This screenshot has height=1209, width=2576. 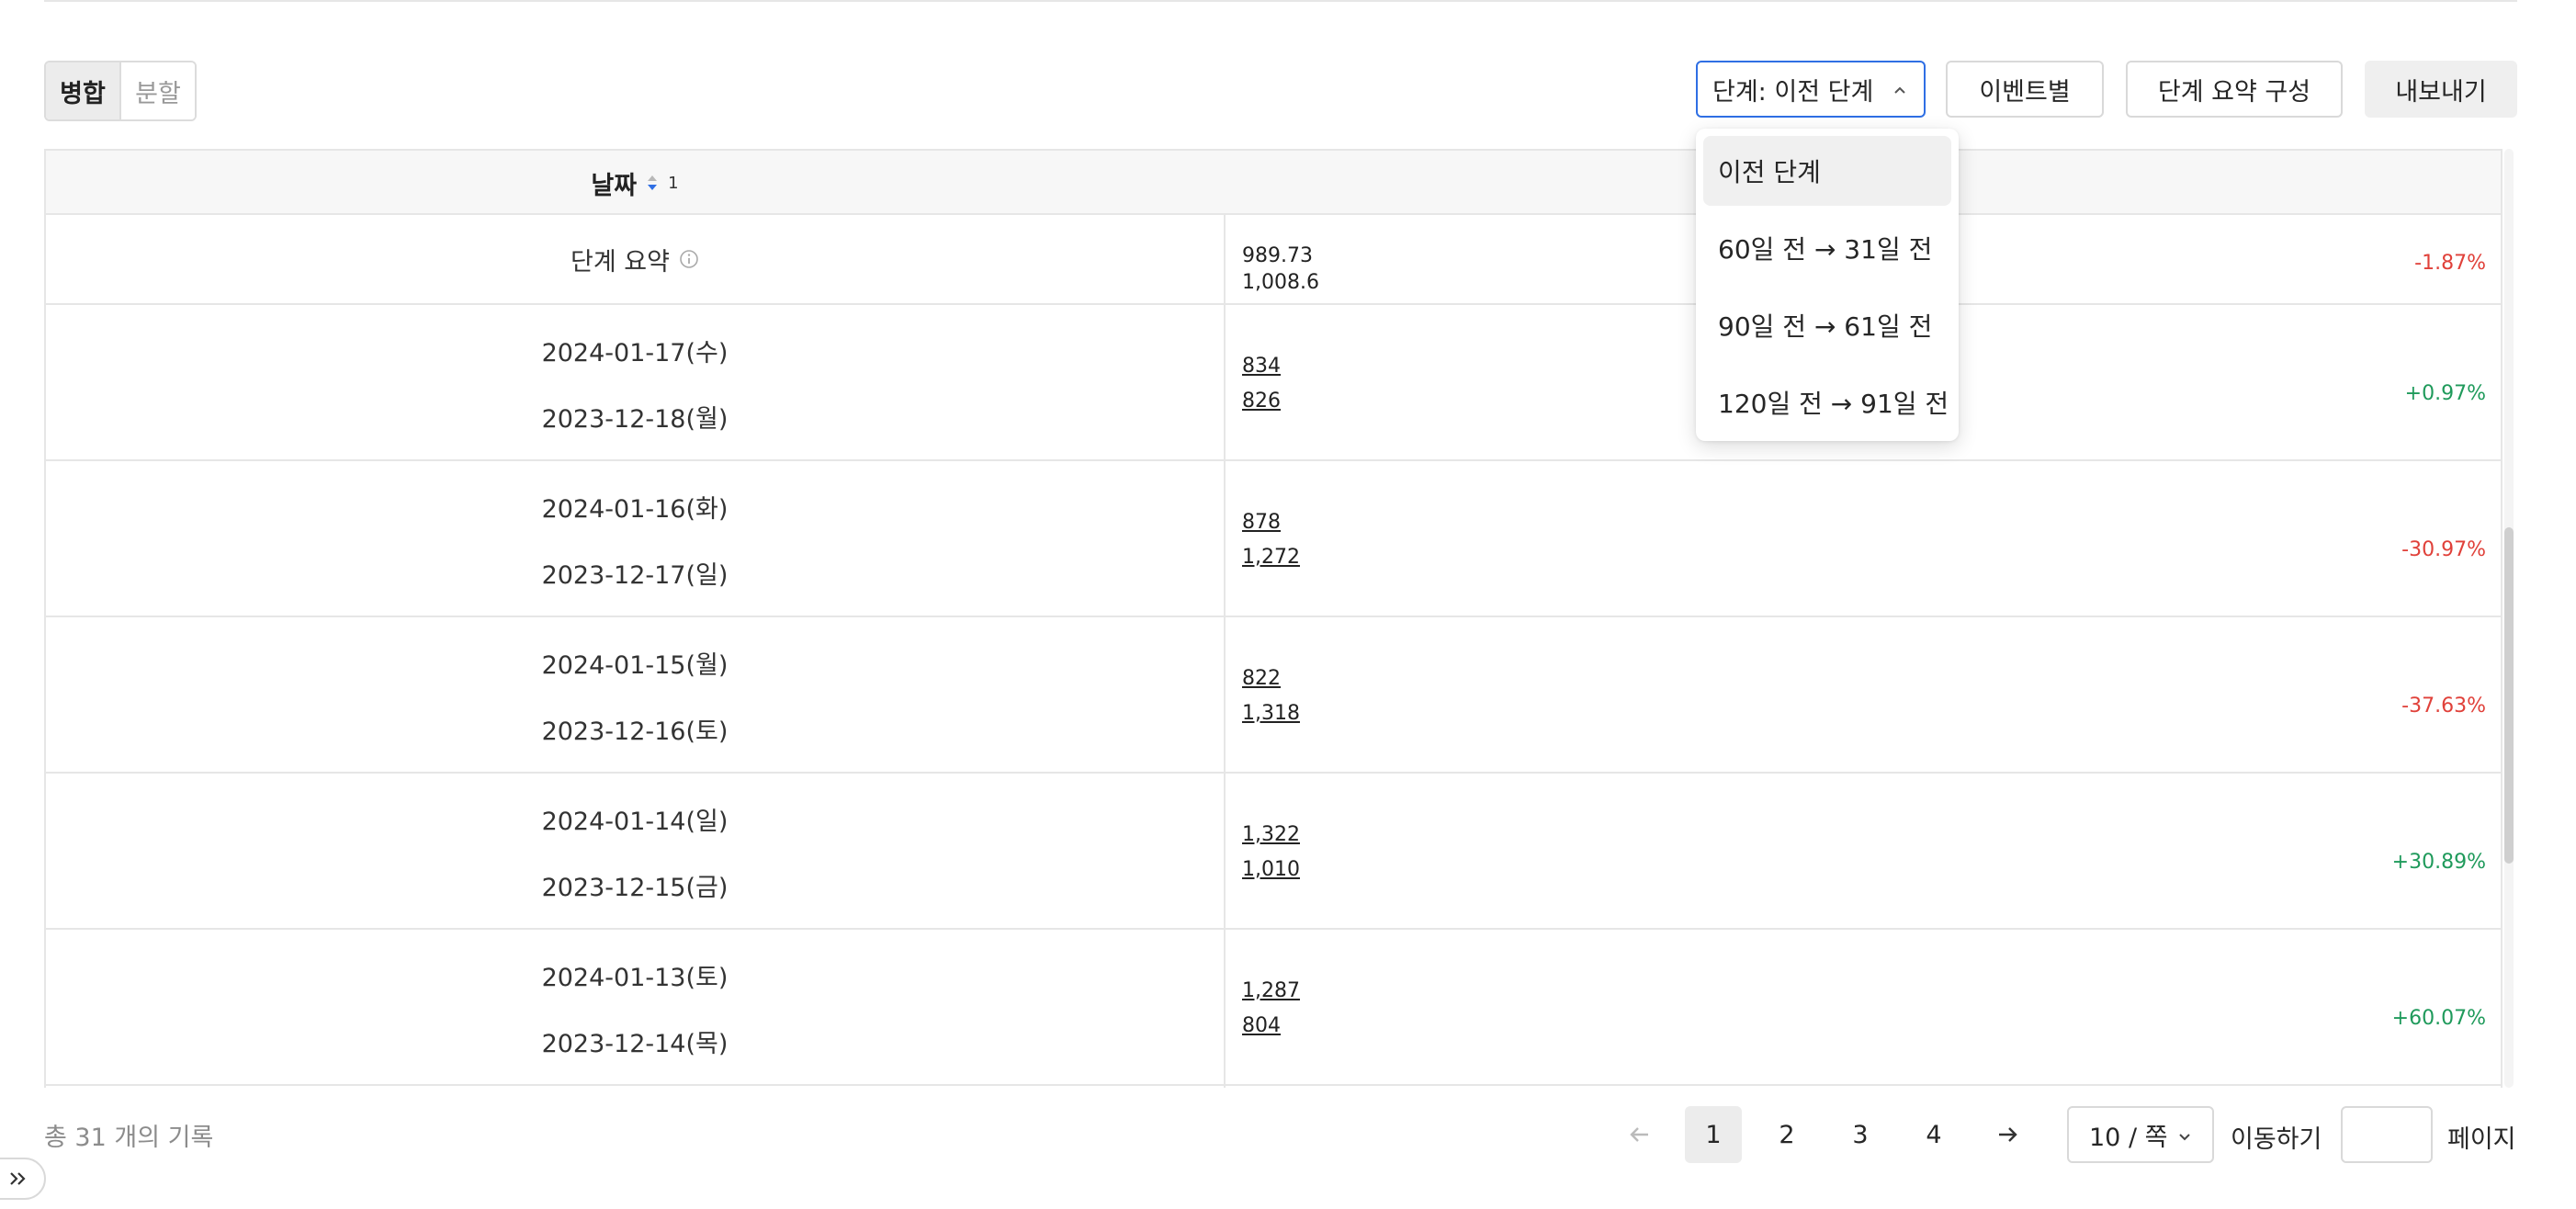 I want to click on goto-label: 이동하기, so click(x=2276, y=1140).